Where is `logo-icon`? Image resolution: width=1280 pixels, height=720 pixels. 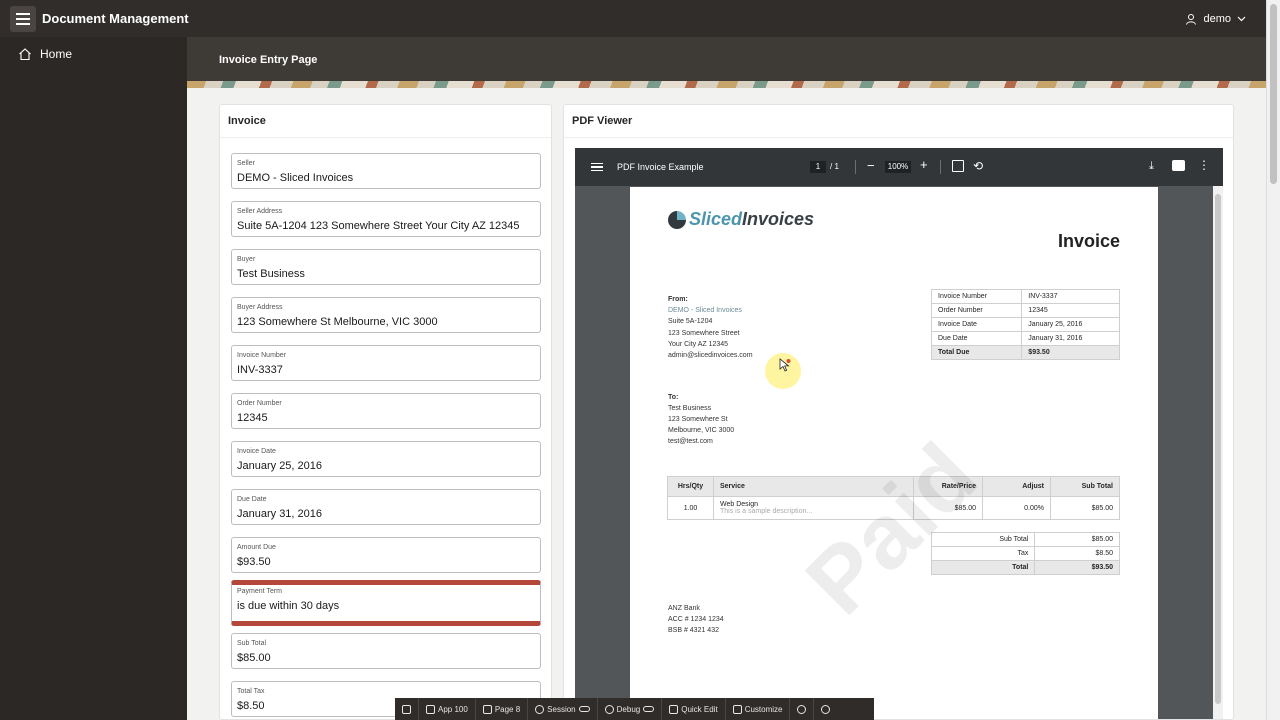
logo-icon is located at coordinates (677, 219).